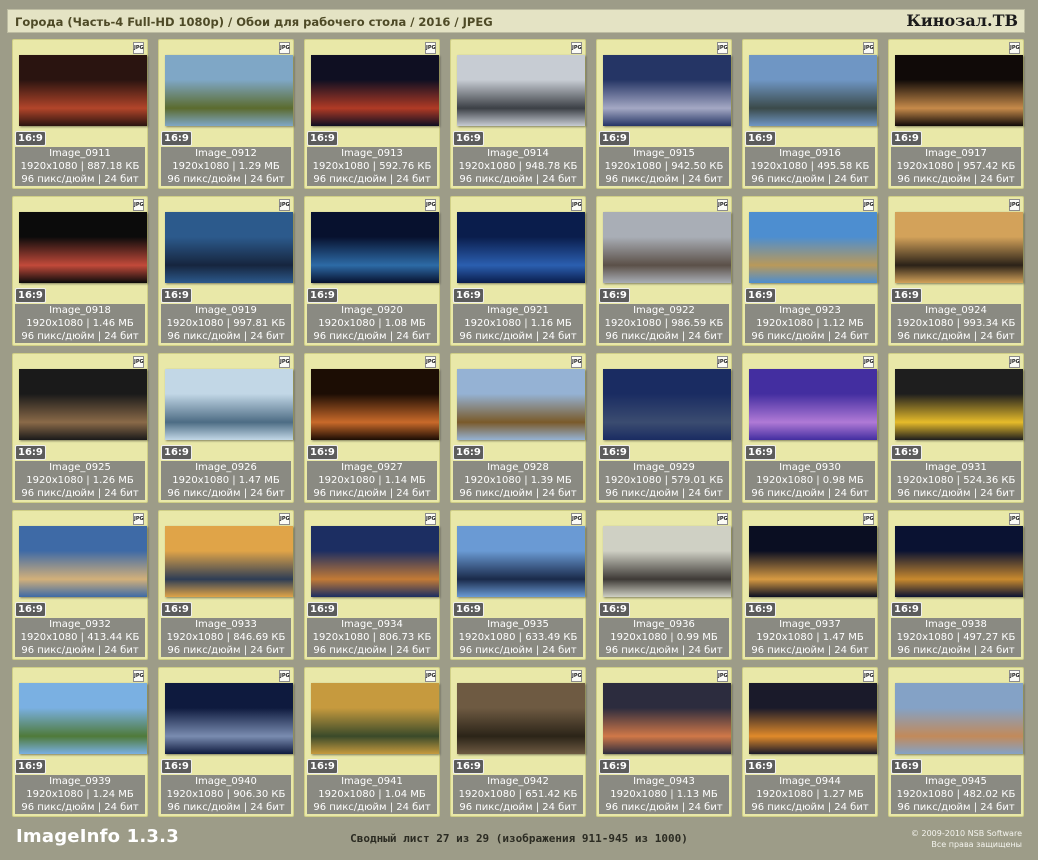 Image resolution: width=1038 pixels, height=860 pixels. I want to click on image-name: Image_0928, so click(518, 467).